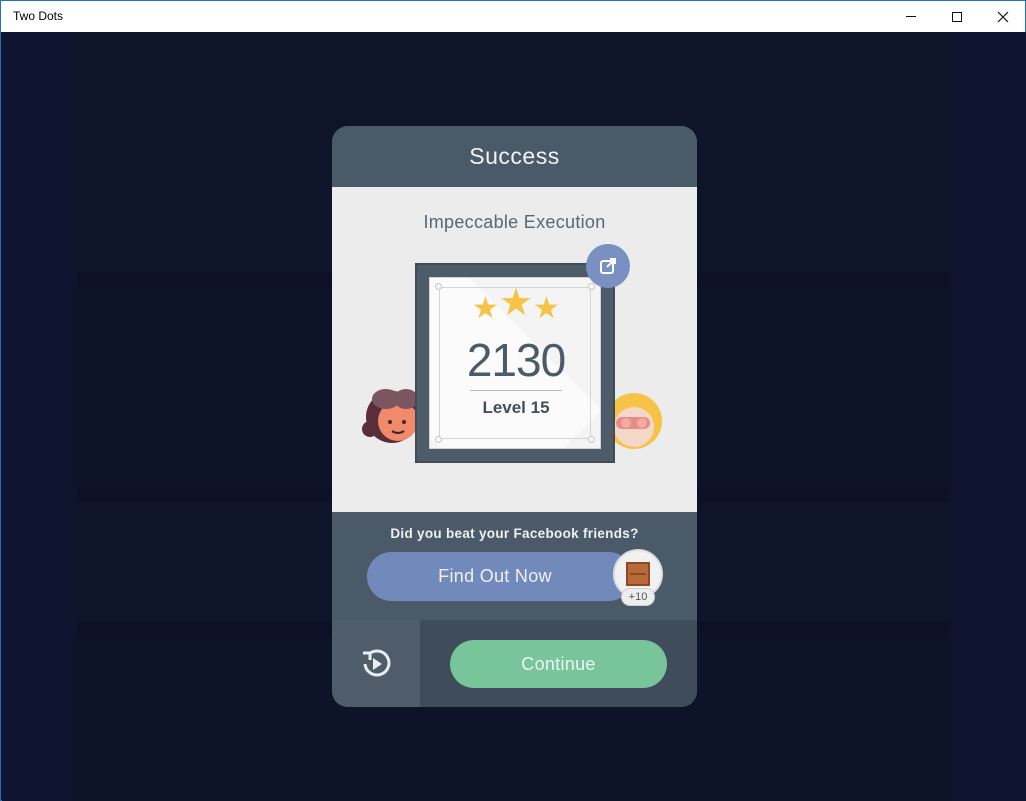 This screenshot has width=1026, height=801. I want to click on facebook-prompt: Did you beat your Facebook friends?, so click(514, 533).